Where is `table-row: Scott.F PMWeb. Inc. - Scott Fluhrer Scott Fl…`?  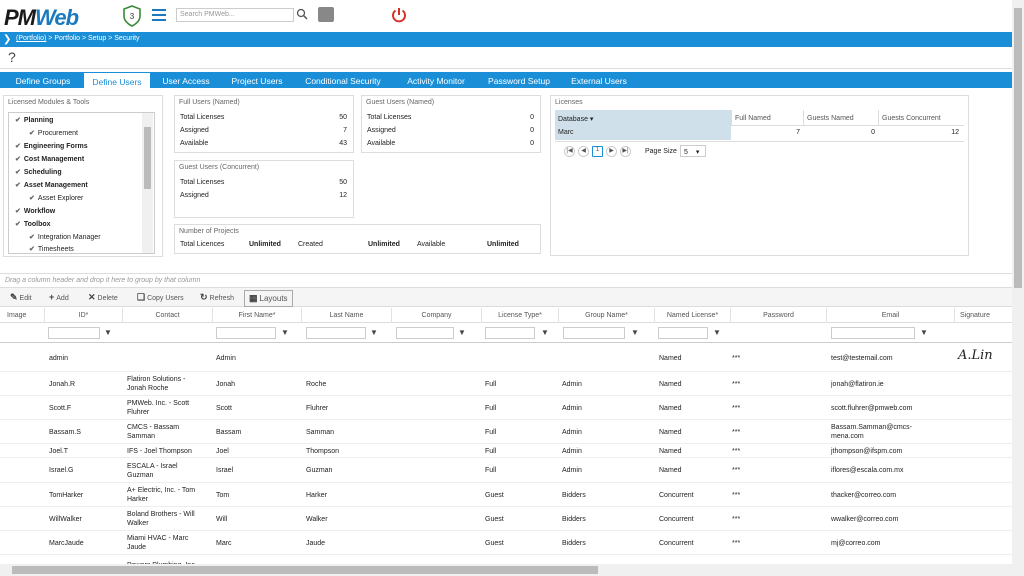 table-row: Scott.F PMWeb. Inc. - Scott Fluhrer Scott Fl… is located at coordinates (506, 408).